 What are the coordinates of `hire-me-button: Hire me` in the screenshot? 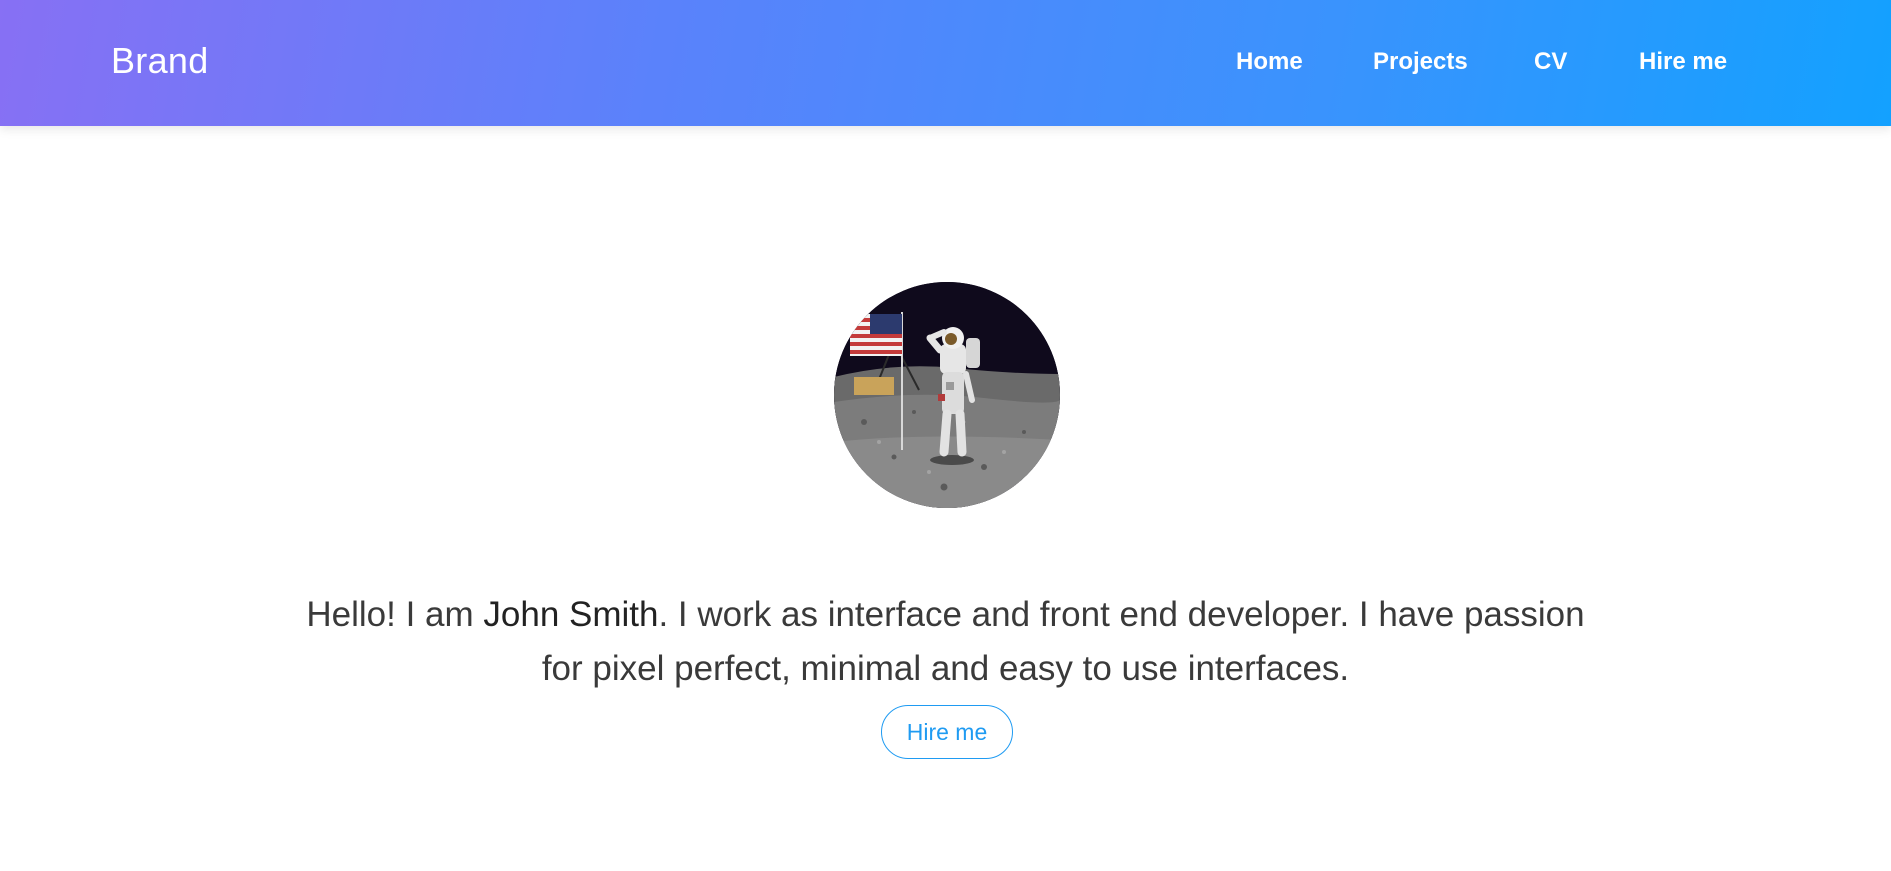 It's located at (947, 732).